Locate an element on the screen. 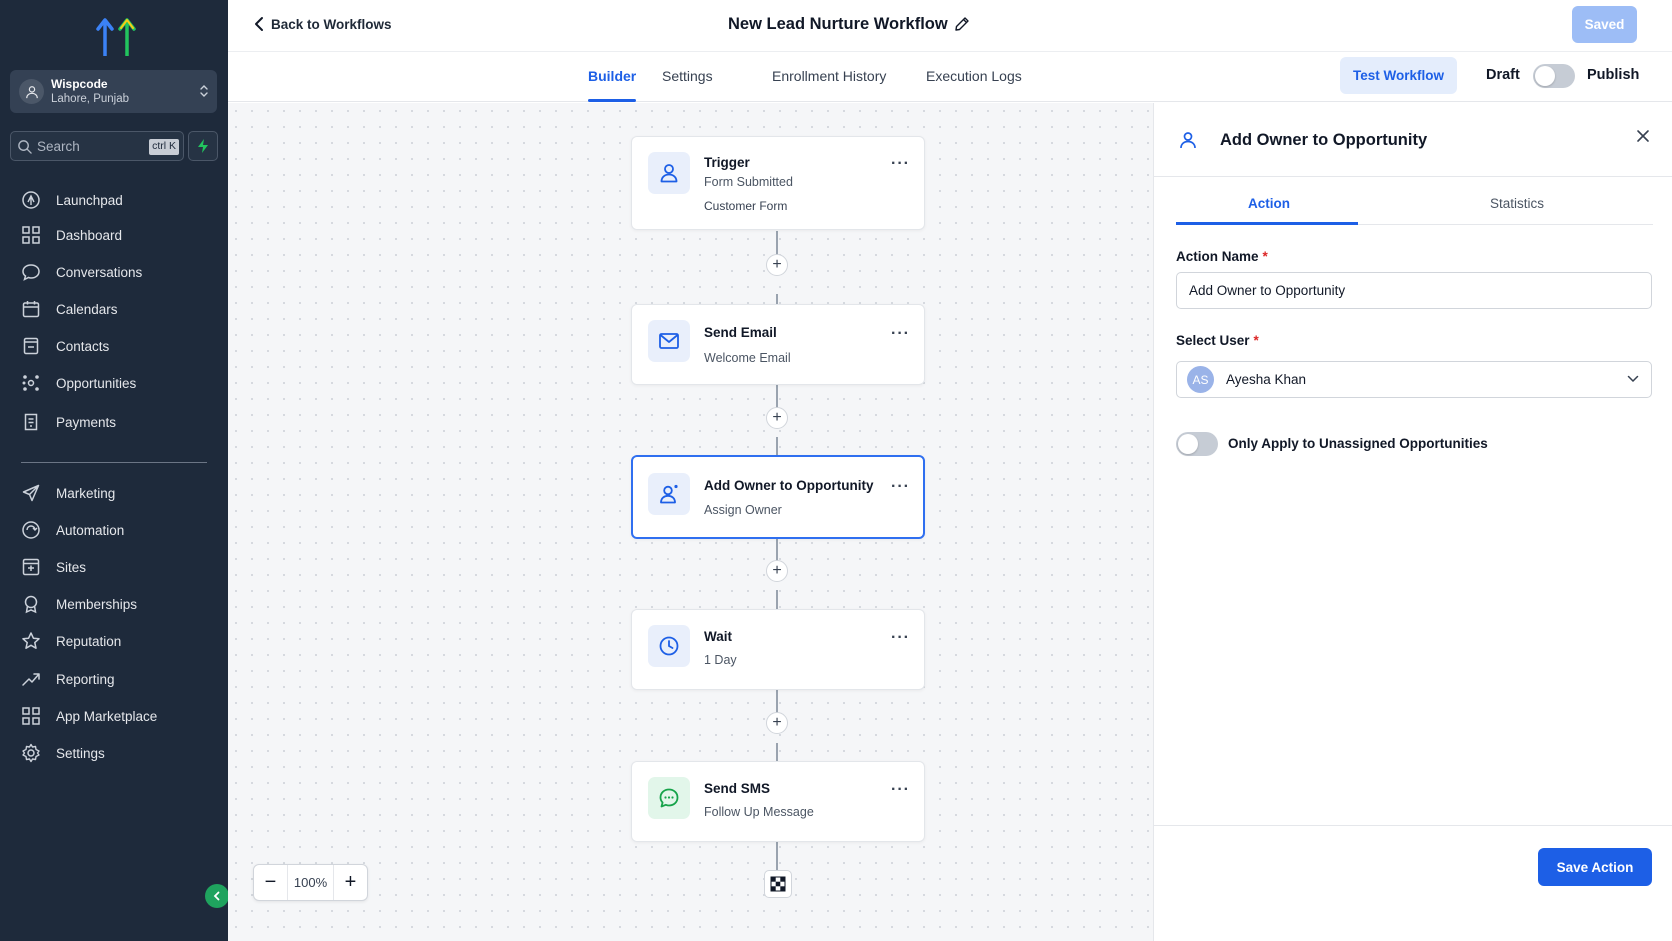 This screenshot has height=941, width=1672. chevron-left-icon is located at coordinates (259, 24).